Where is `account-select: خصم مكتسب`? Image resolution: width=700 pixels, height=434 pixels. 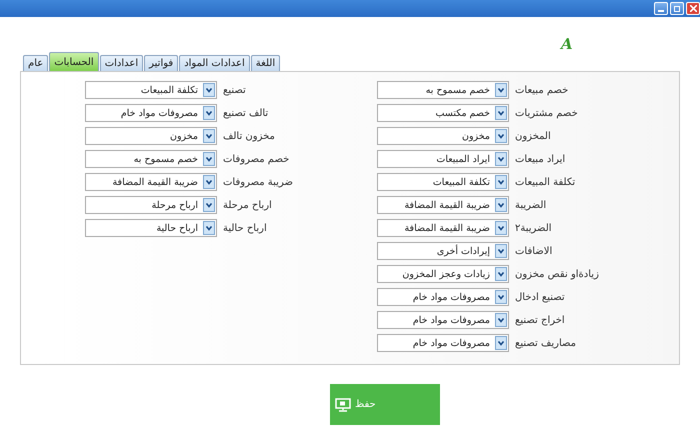
account-select: خصم مكتسب is located at coordinates (443, 113).